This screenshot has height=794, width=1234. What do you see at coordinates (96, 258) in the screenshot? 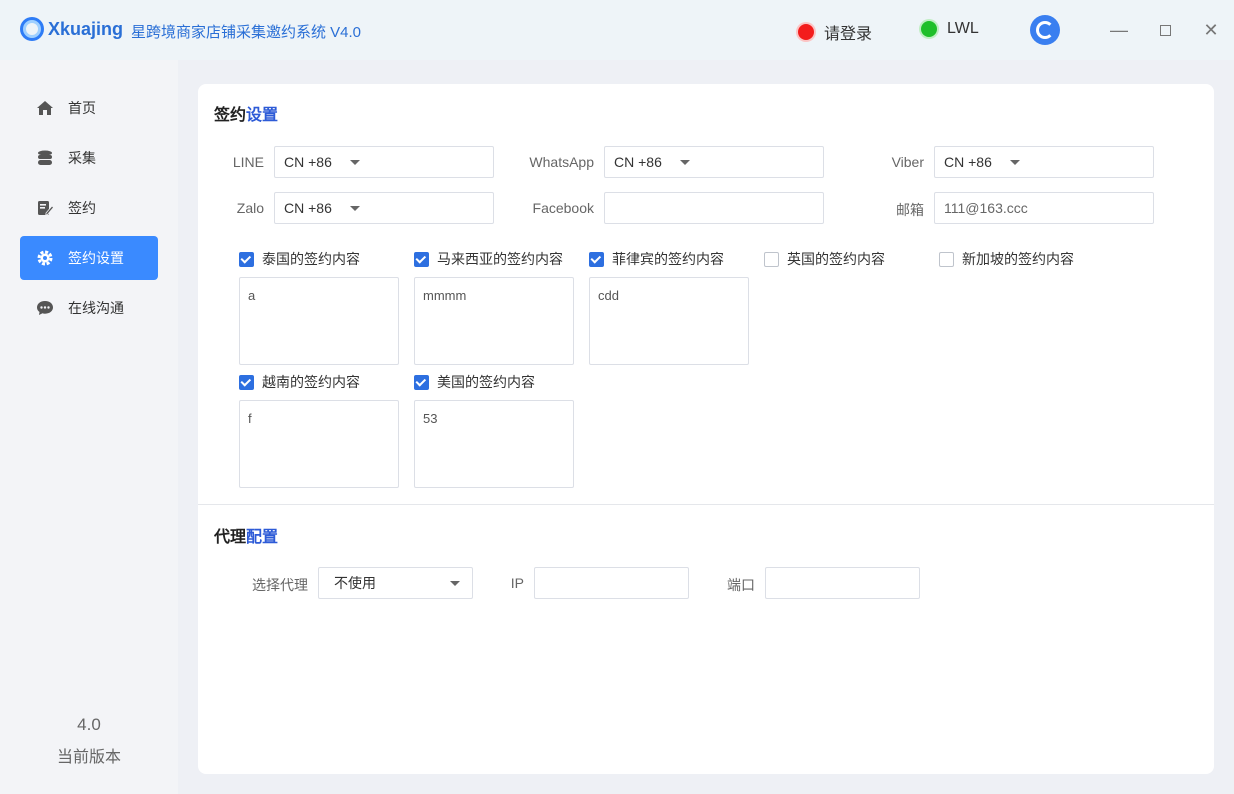
I see `sidebar-item-label: 签约设置` at bounding box center [96, 258].